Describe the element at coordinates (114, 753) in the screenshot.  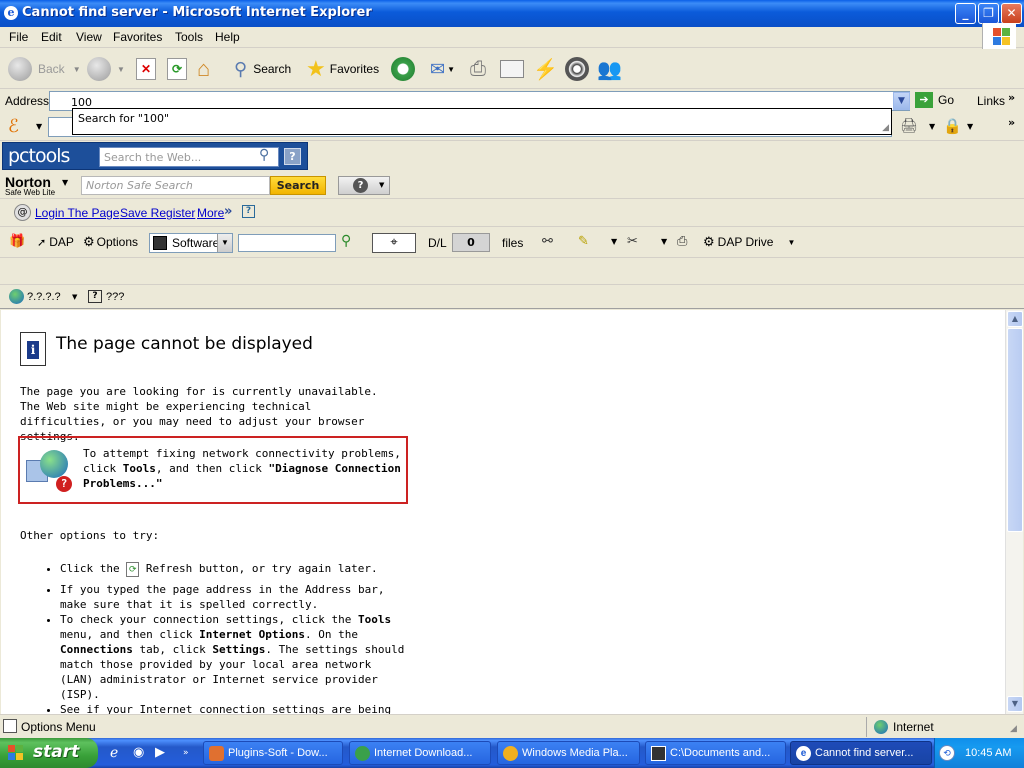
I see `ie-quicklaunch-icon: ℯ` at that location.